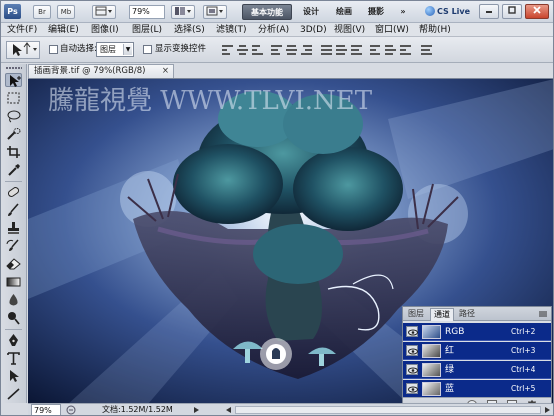 The image size is (554, 416). I want to click on channel-row-rgb: RGB Ctrl+2, so click(477, 332).